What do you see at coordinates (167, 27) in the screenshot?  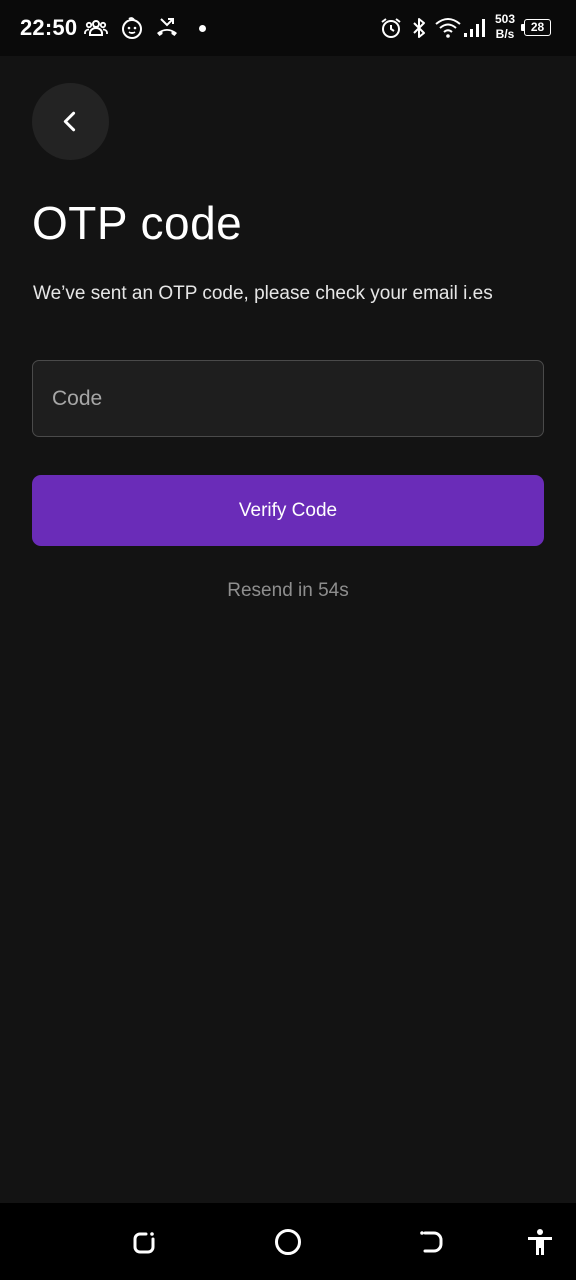 I see `missed-call-icon` at bounding box center [167, 27].